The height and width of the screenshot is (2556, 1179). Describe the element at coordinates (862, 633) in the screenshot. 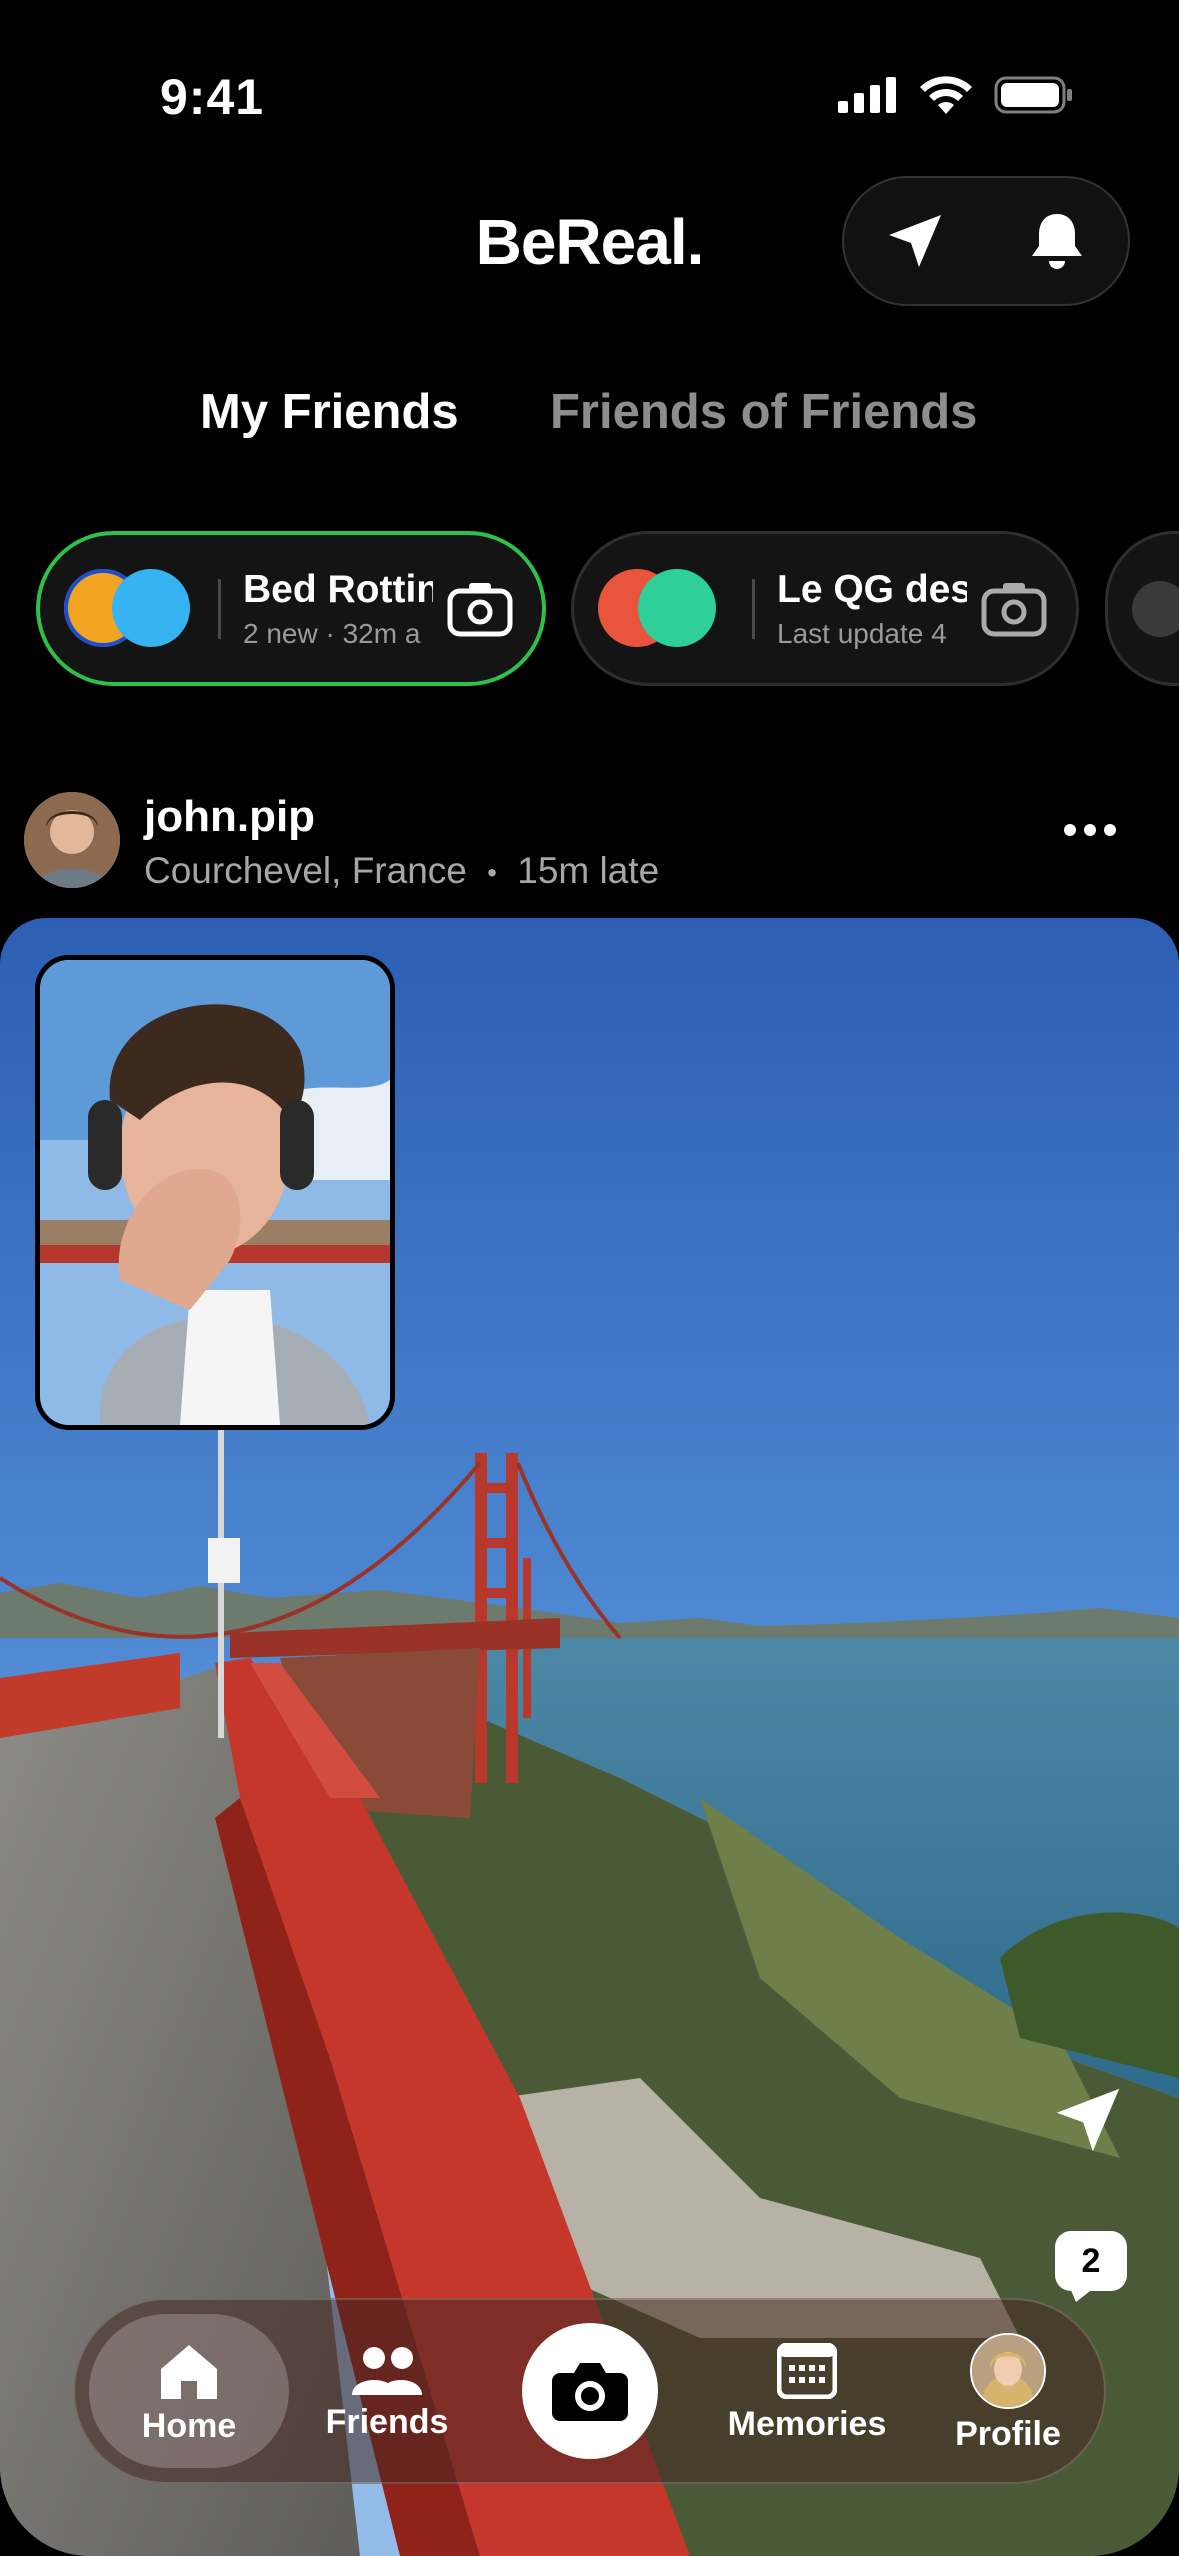

I see `group-subtitle: Last update 4` at that location.